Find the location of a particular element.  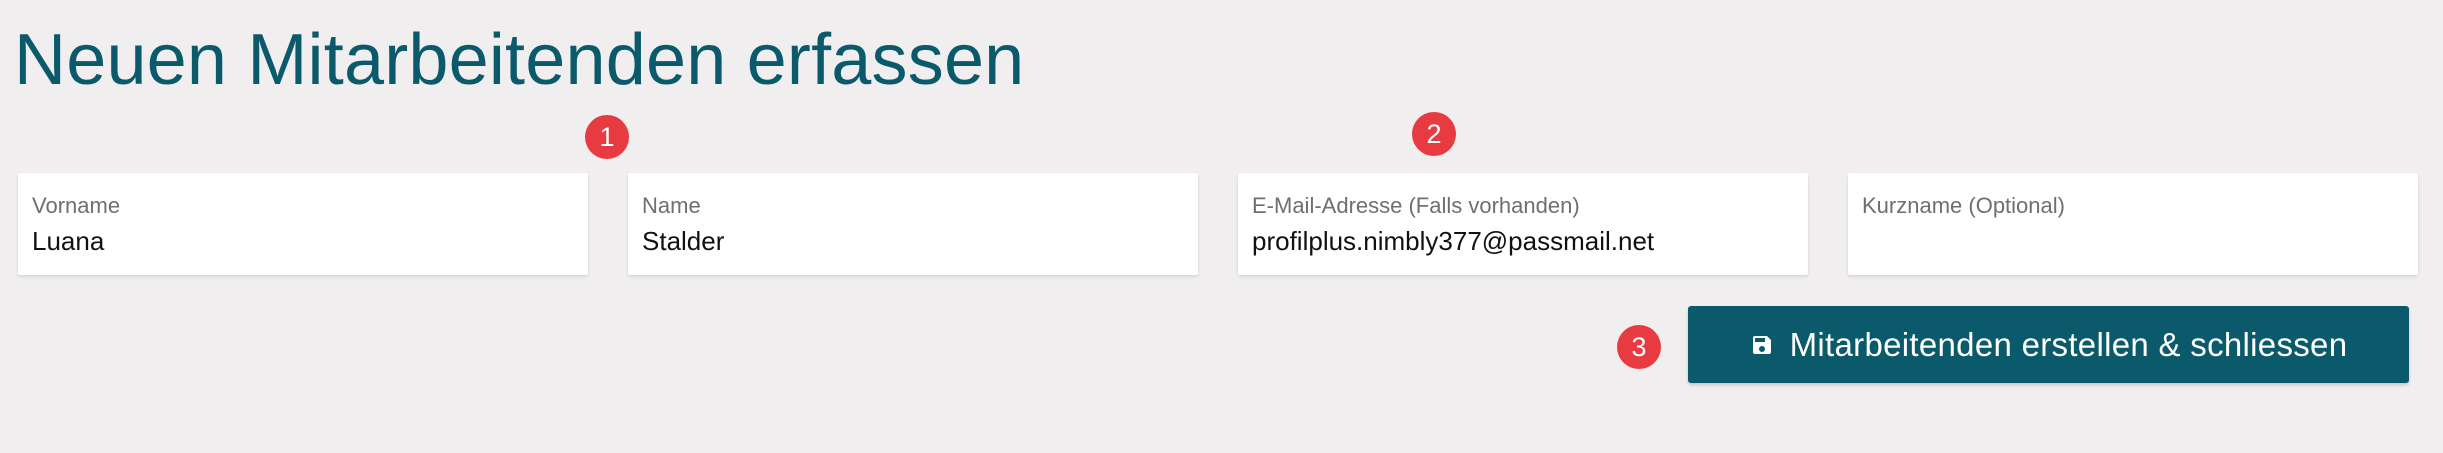

last-name-field: Name is located at coordinates (913, 224).